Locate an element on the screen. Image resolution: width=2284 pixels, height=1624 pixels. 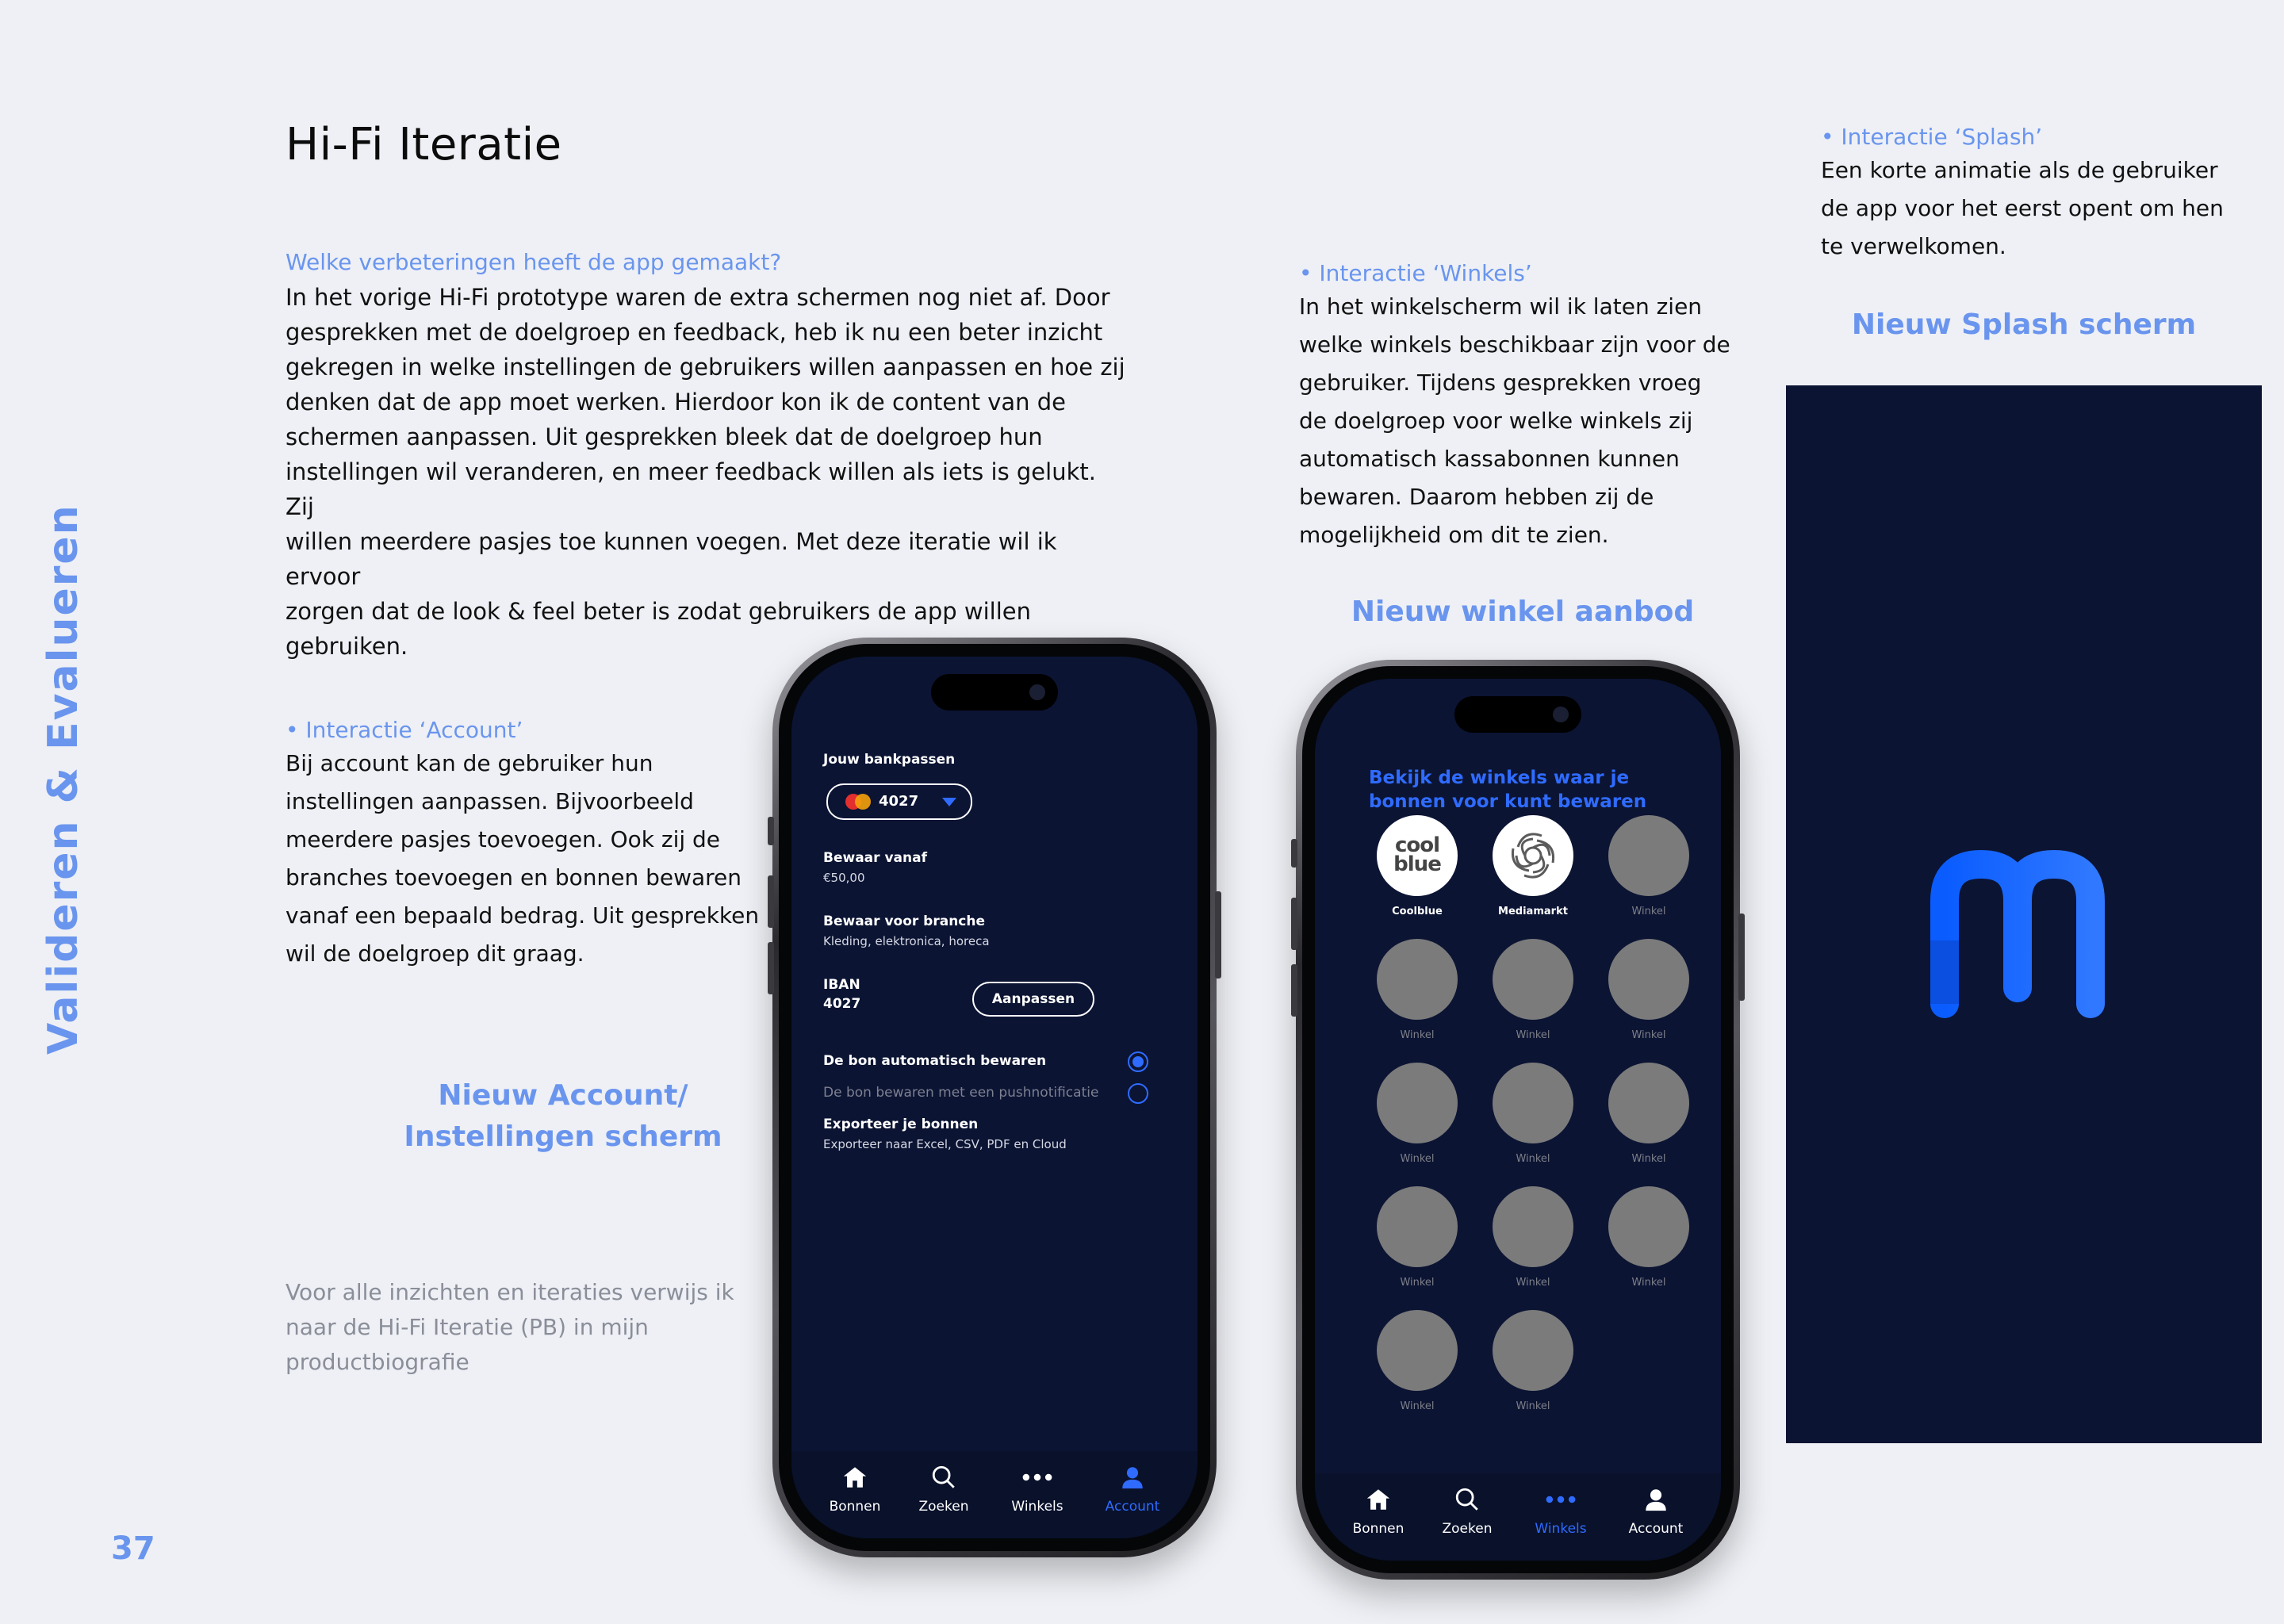
account-line: vanaf een bepaald bedrag. Uit gesprekken is located at coordinates (523, 915).